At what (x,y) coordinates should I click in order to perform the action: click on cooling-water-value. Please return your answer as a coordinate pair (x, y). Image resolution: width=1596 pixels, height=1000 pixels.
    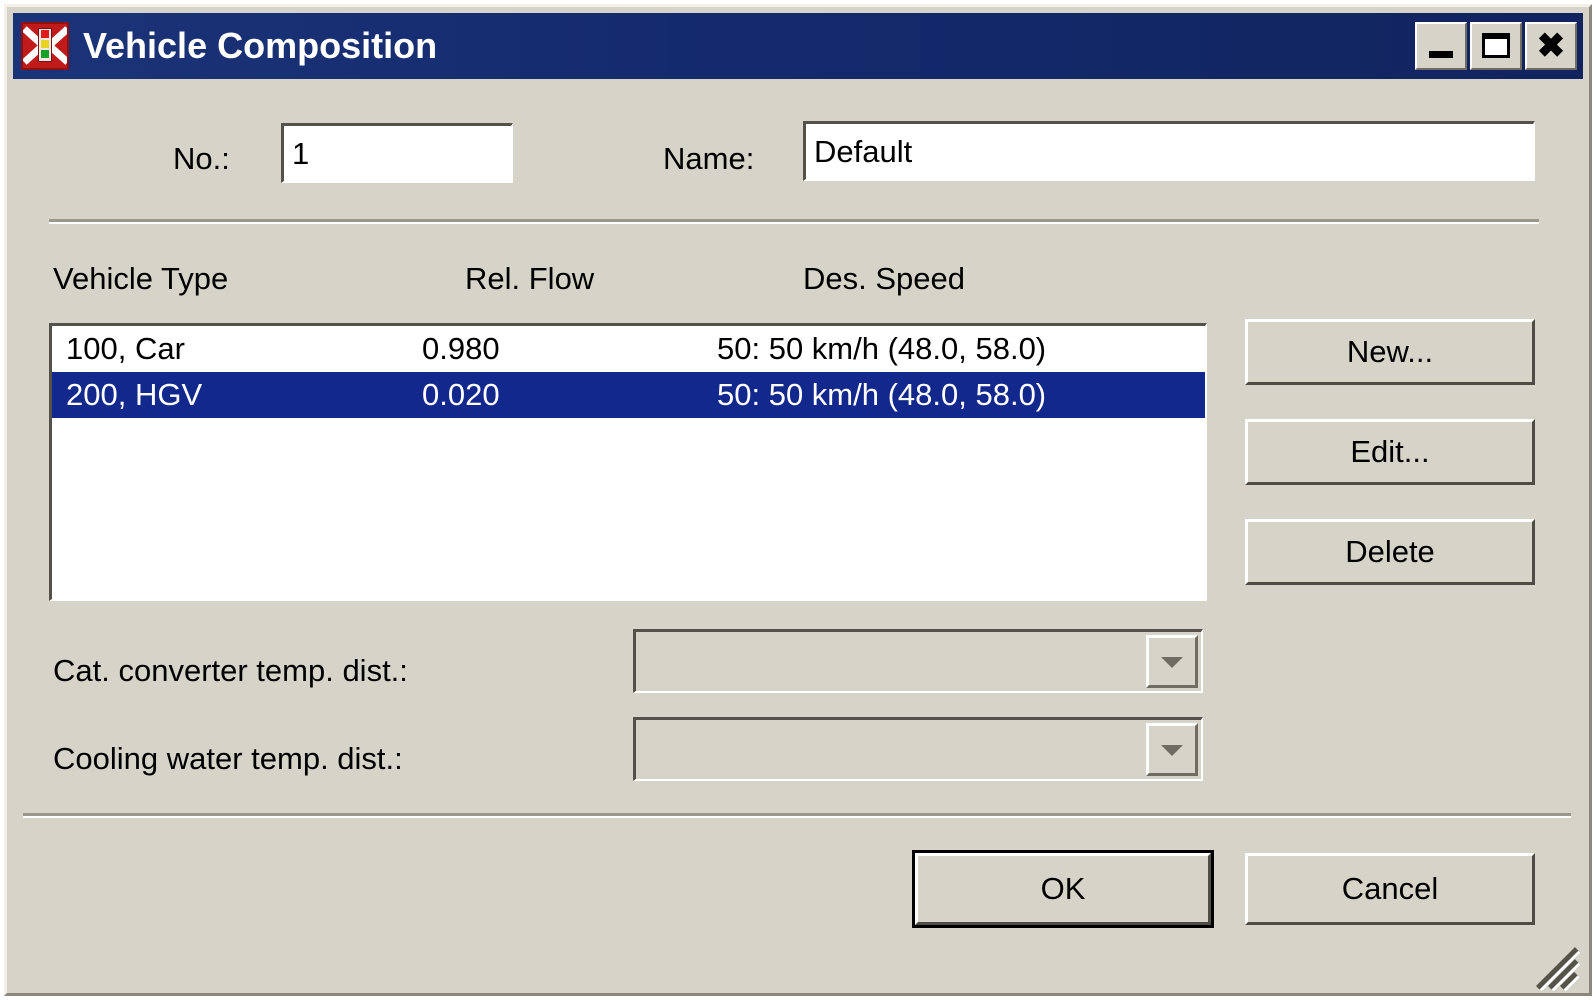
    Looking at the image, I should click on (892, 749).